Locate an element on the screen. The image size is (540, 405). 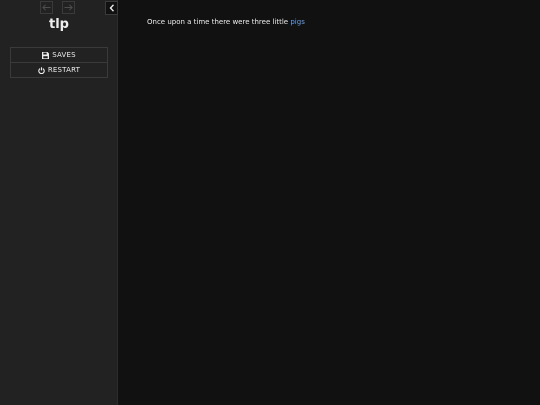
saves-button: SAVES is located at coordinates (59, 55).